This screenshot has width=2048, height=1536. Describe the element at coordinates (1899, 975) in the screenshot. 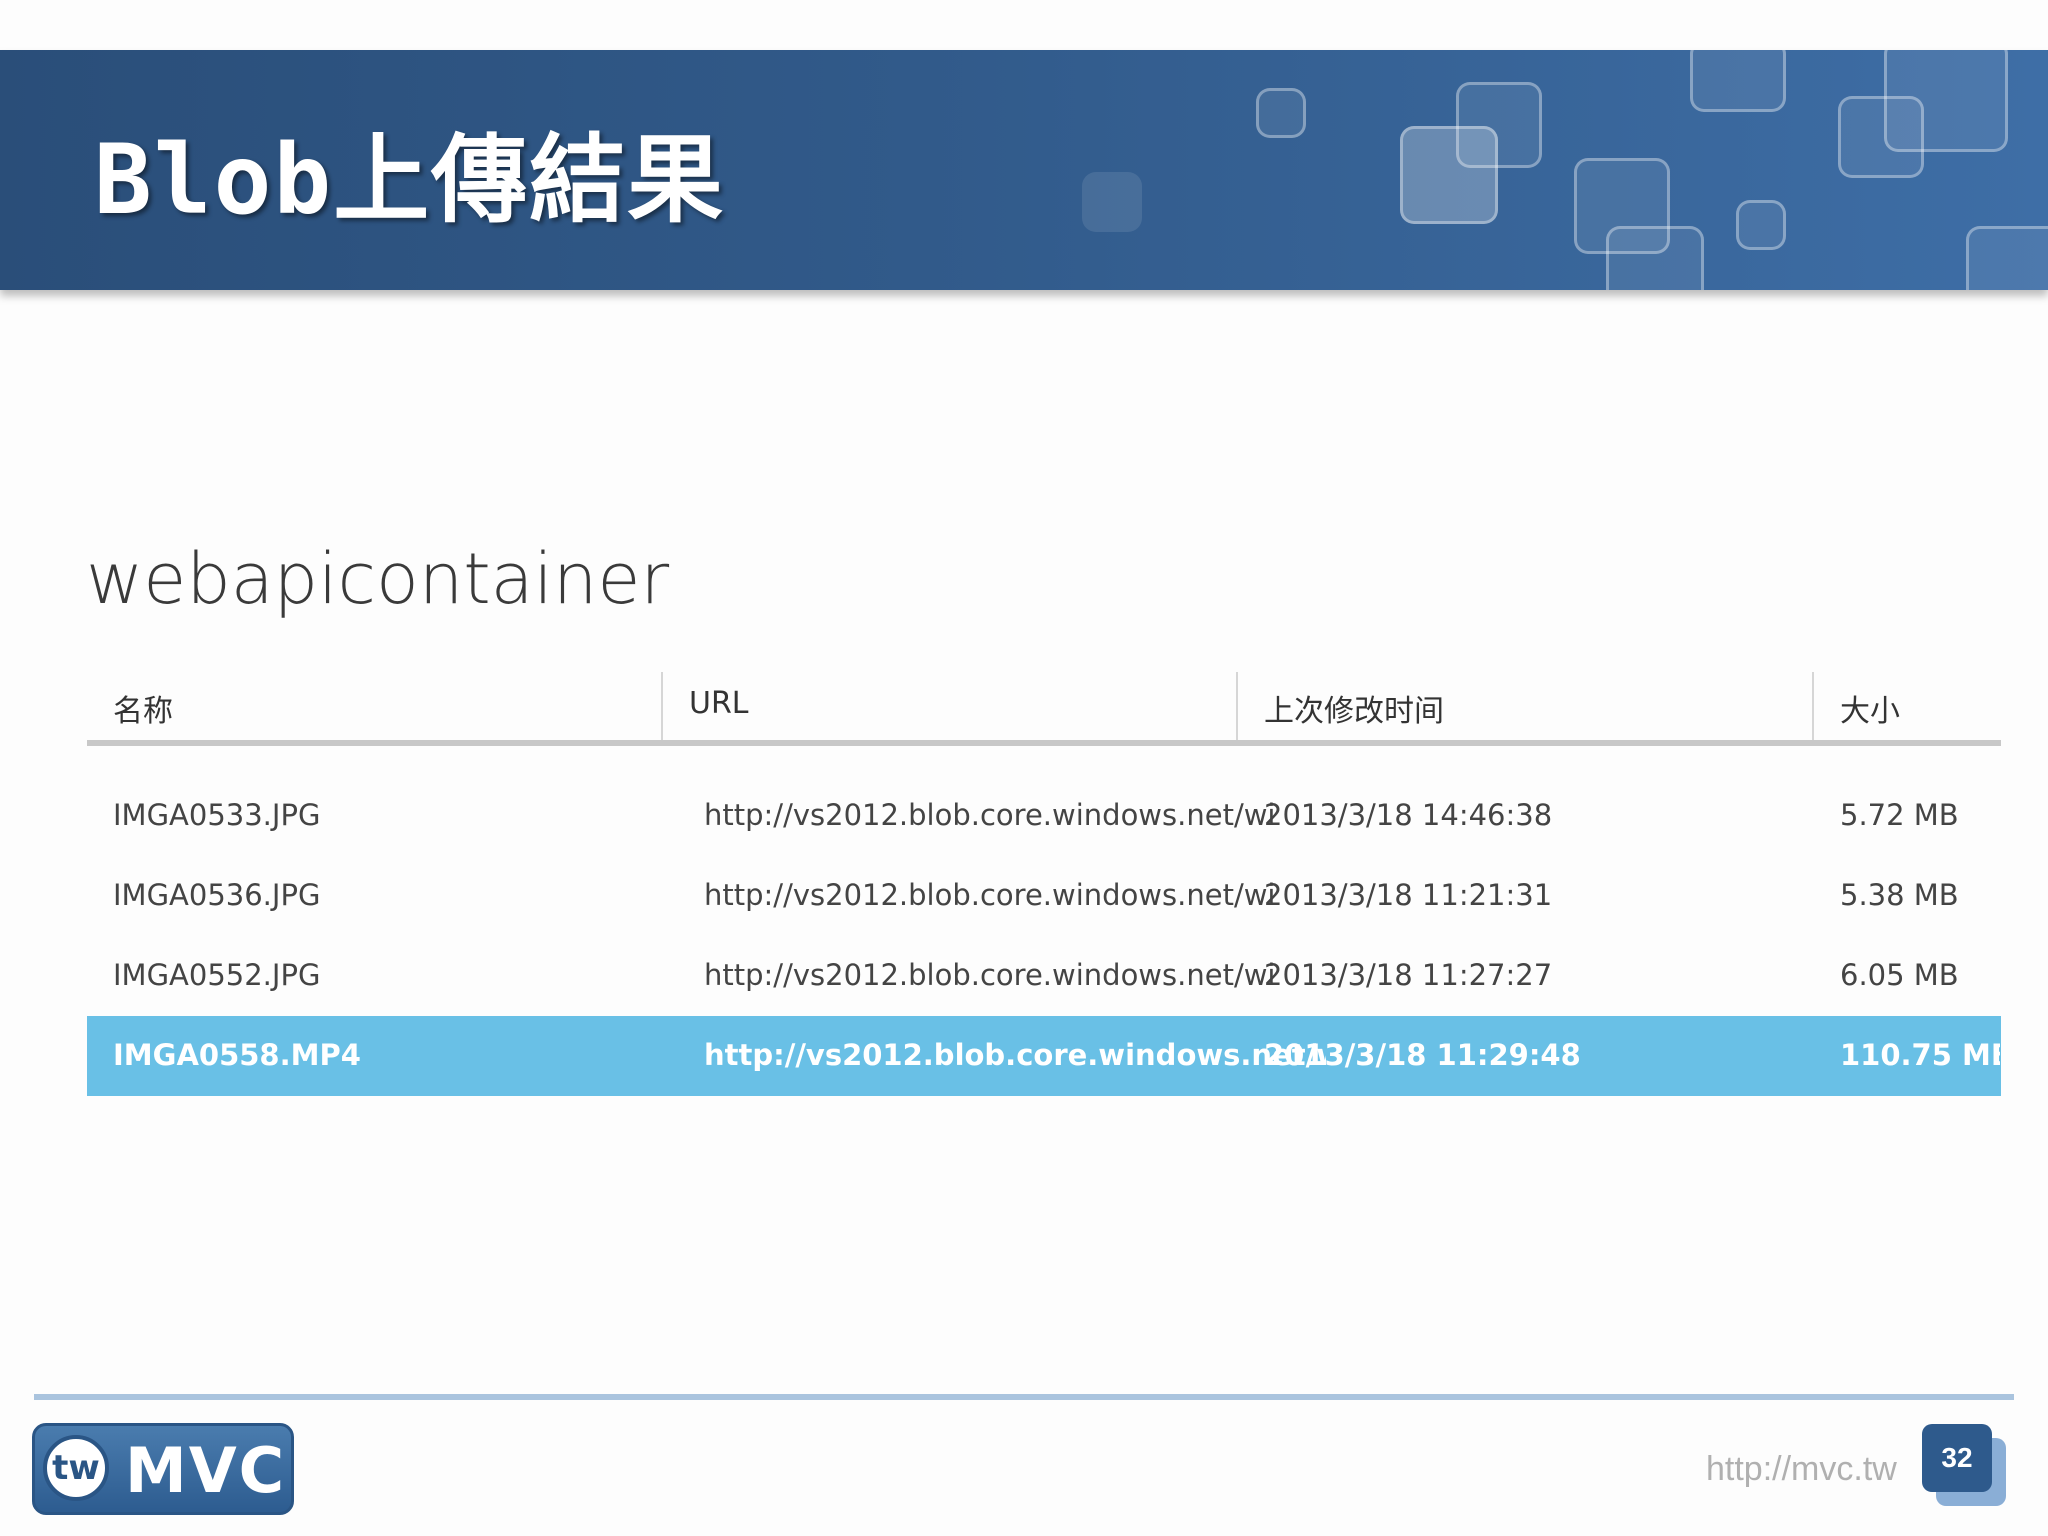

I see `cell-size: 6.05 MB` at that location.